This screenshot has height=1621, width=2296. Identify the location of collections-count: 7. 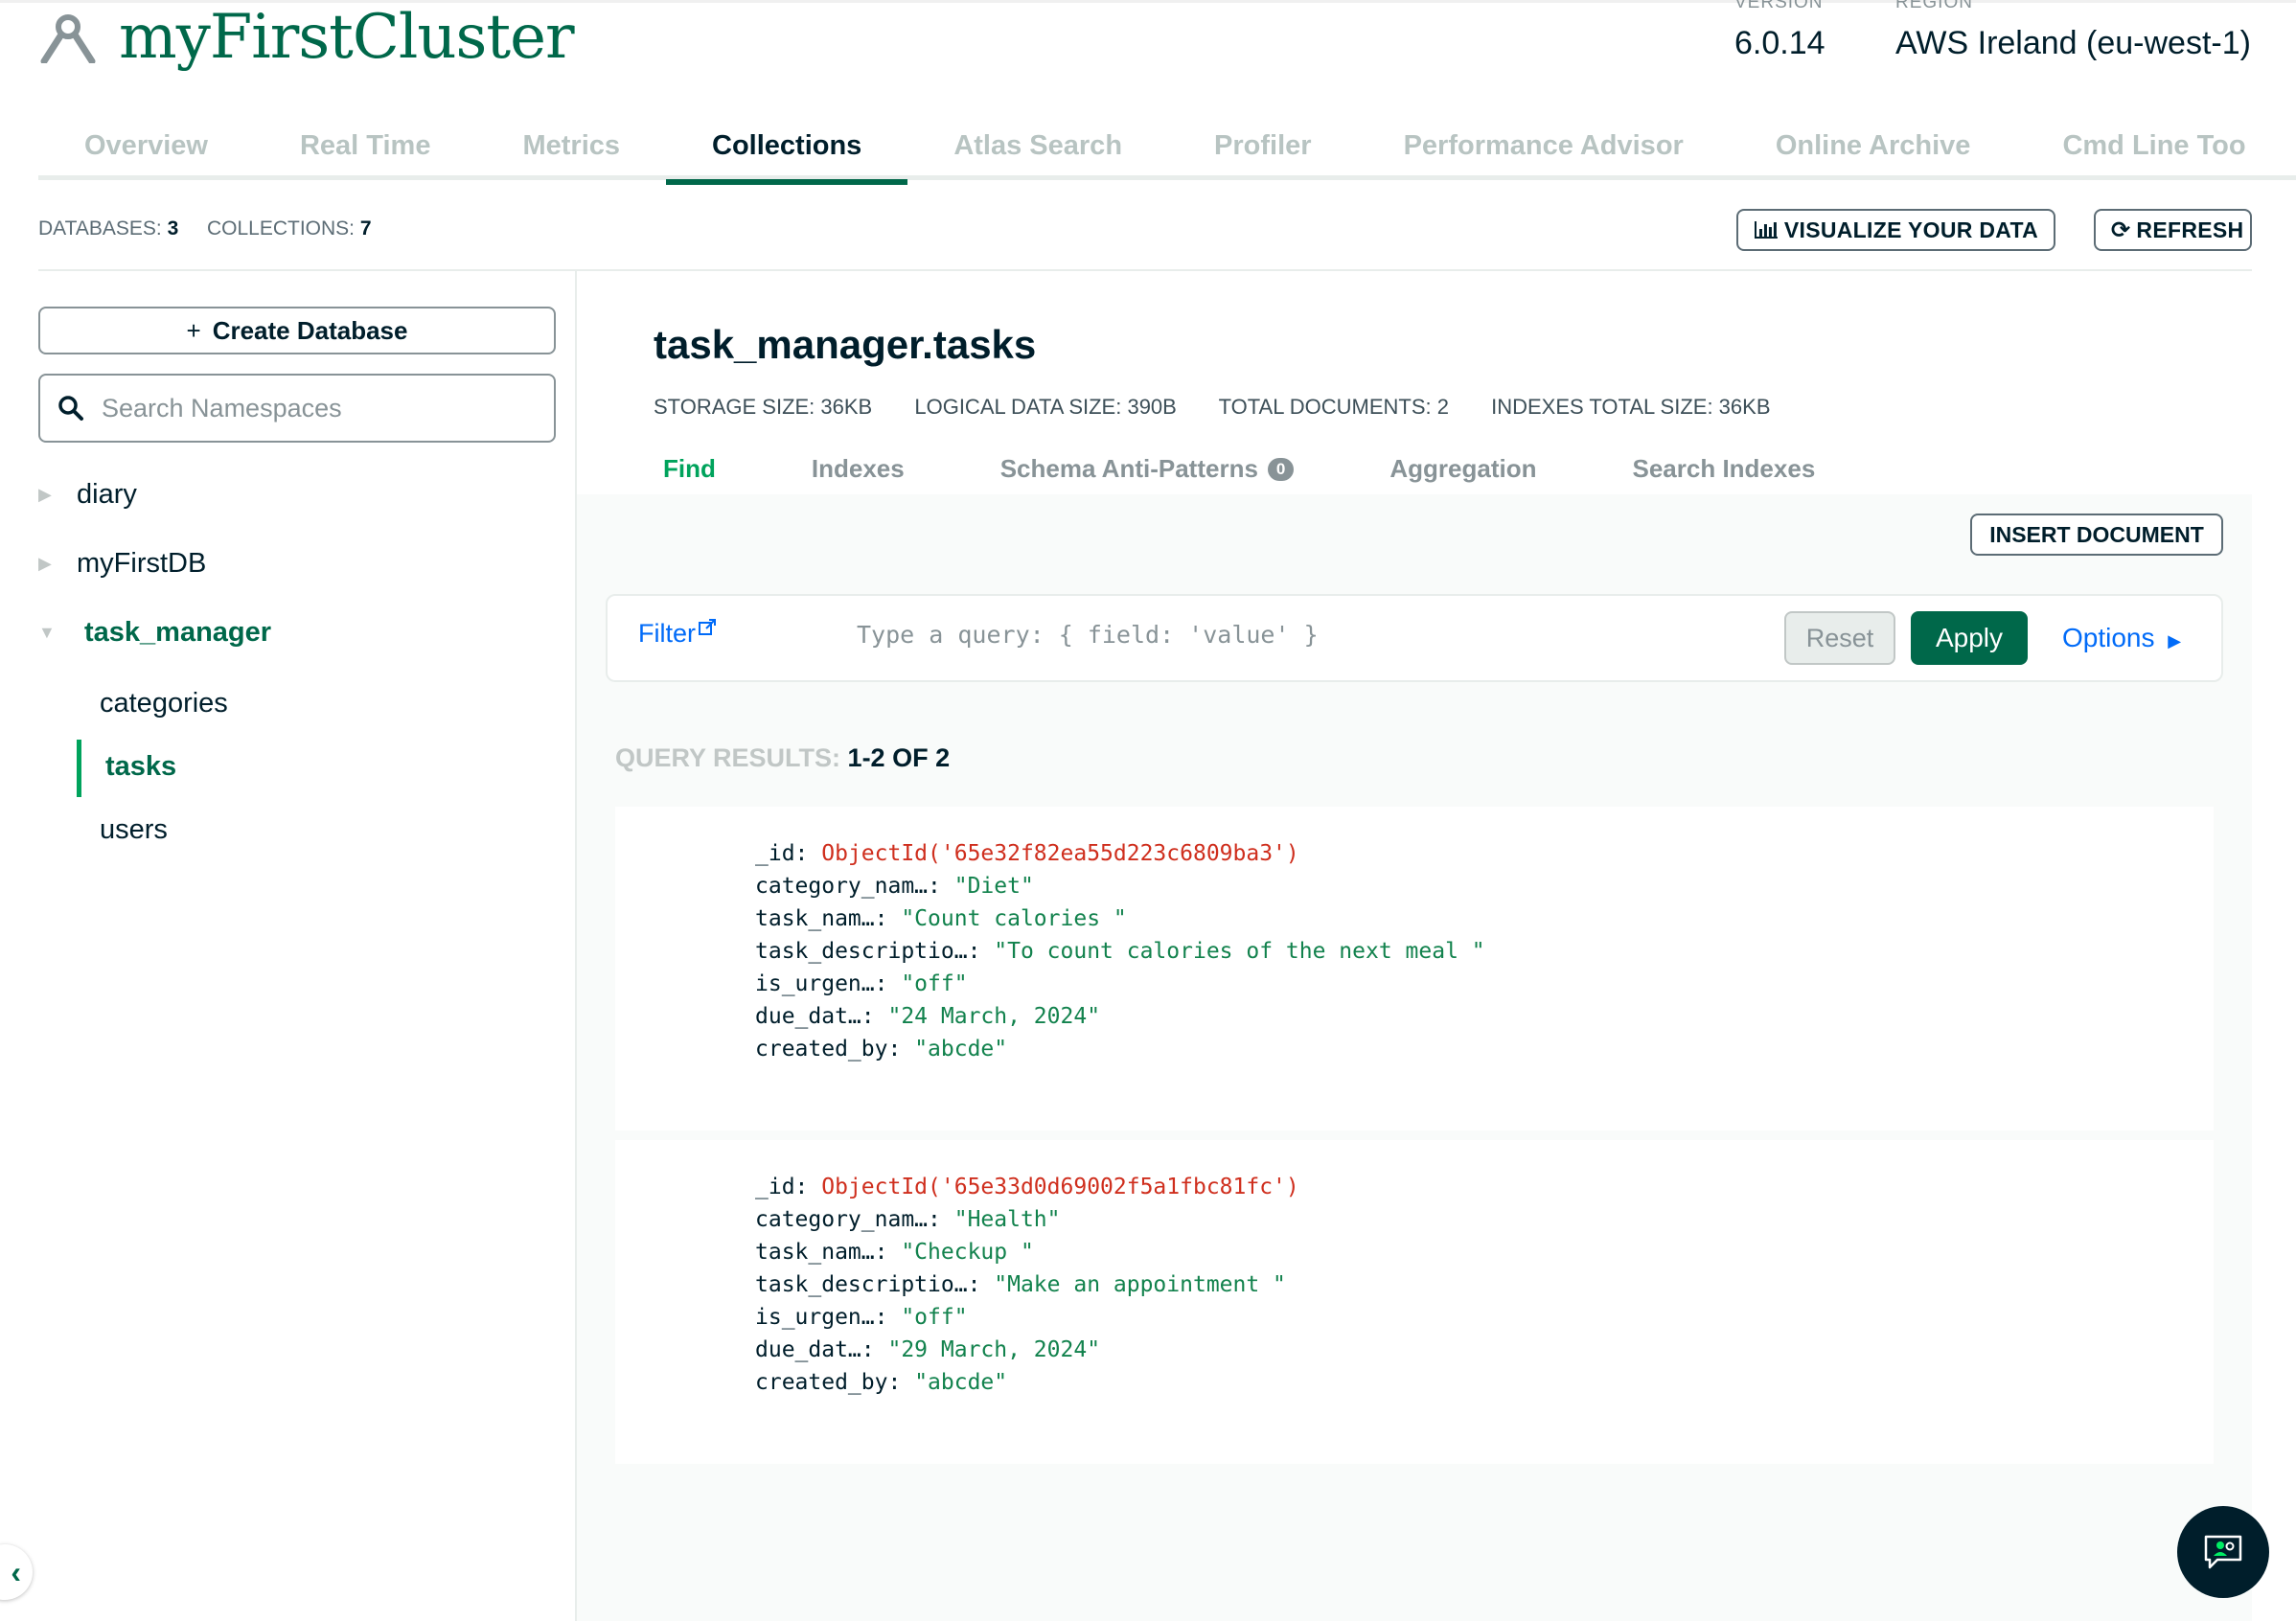
(365, 229).